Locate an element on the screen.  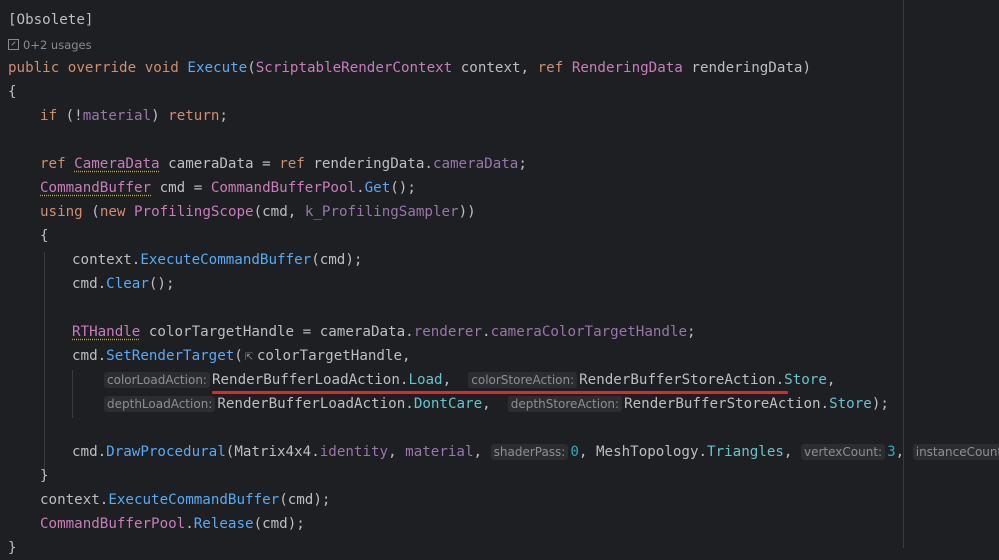
rendering-data-type: RenderingData is located at coordinates (627, 68).